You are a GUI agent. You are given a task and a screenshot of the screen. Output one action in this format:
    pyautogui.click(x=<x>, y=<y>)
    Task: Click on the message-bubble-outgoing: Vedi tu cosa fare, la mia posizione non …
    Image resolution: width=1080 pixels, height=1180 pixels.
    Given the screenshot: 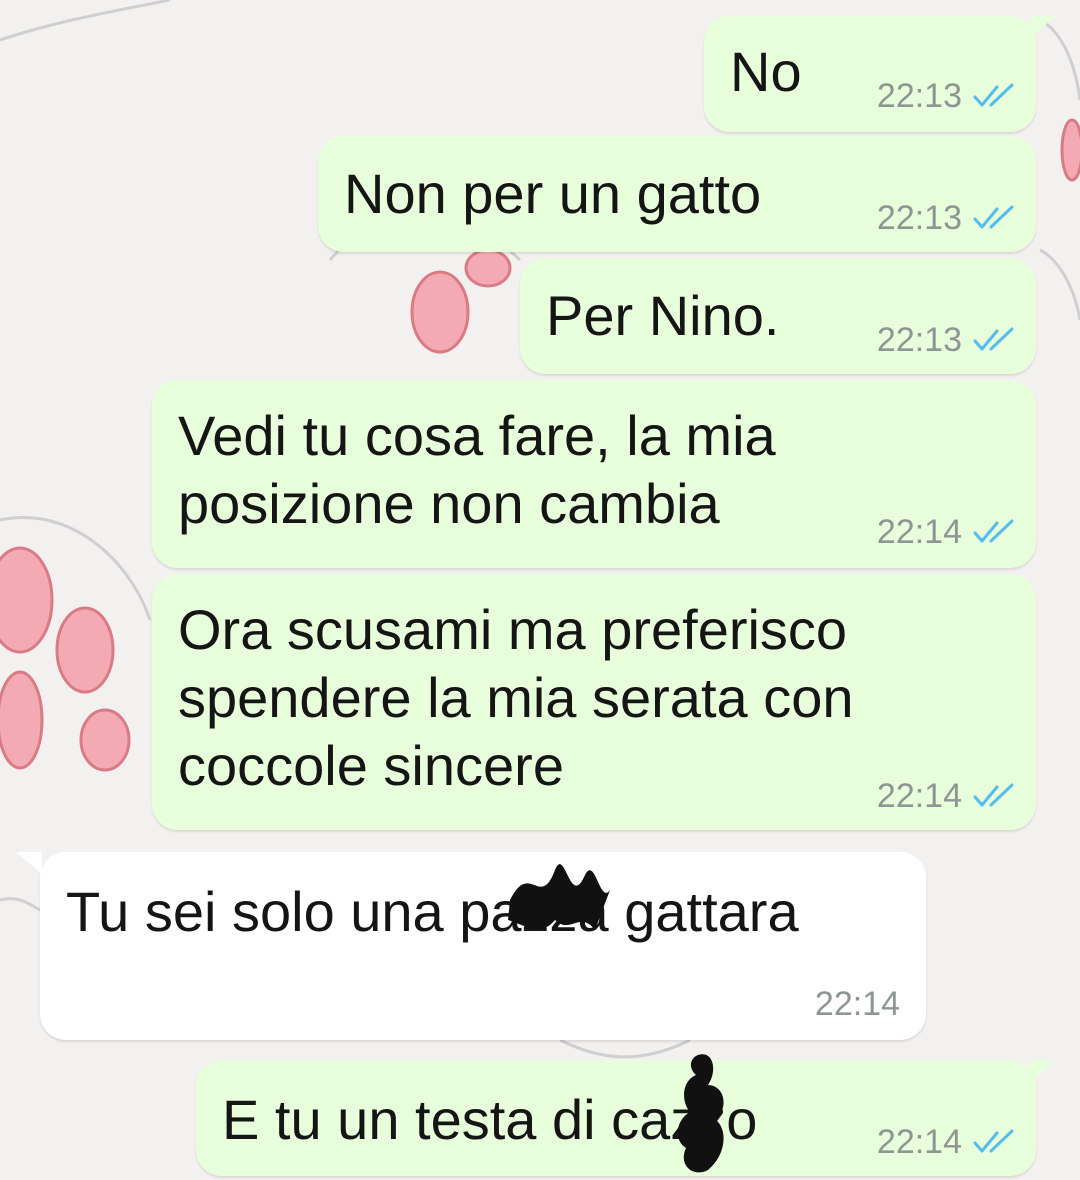 What is the action you would take?
    pyautogui.click(x=594, y=474)
    